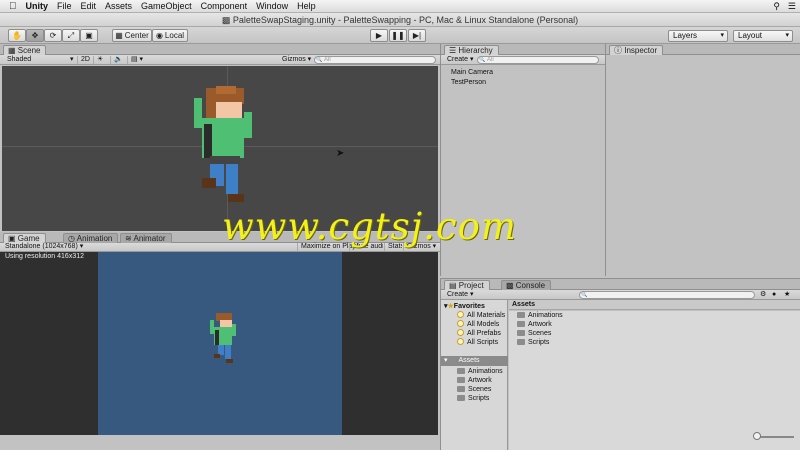 The width and height of the screenshot is (800, 450). Describe the element at coordinates (174, 35) in the screenshot. I see `space-label: Local` at that location.